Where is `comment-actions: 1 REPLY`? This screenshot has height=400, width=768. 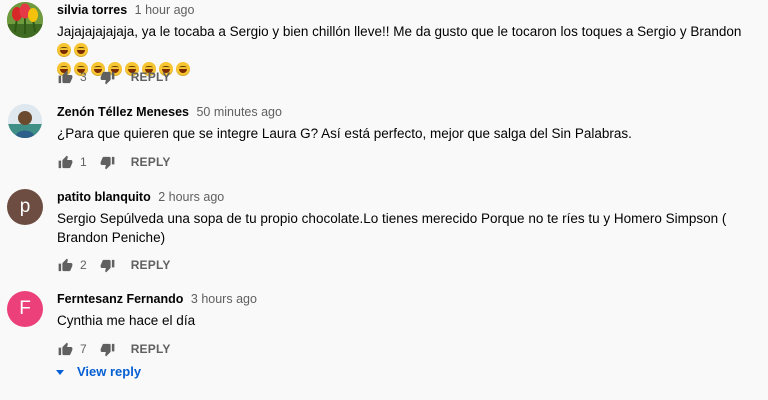 comment-actions: 1 REPLY is located at coordinates (114, 162).